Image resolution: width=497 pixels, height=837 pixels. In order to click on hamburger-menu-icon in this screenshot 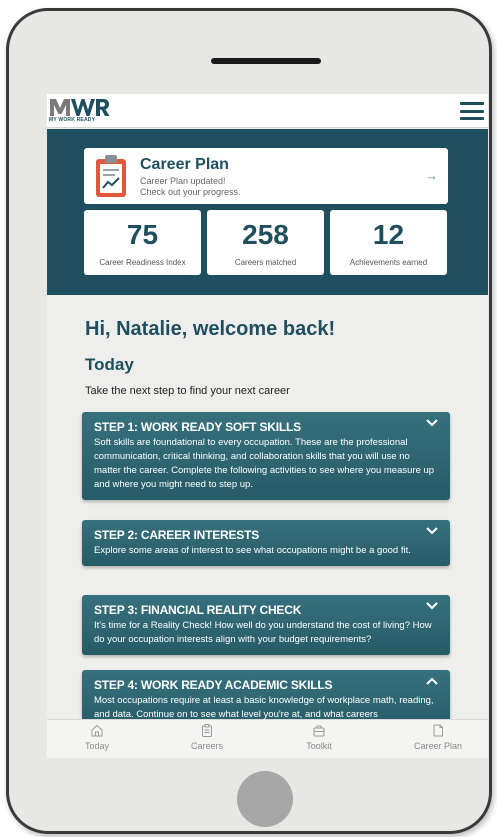, I will do `click(472, 111)`.